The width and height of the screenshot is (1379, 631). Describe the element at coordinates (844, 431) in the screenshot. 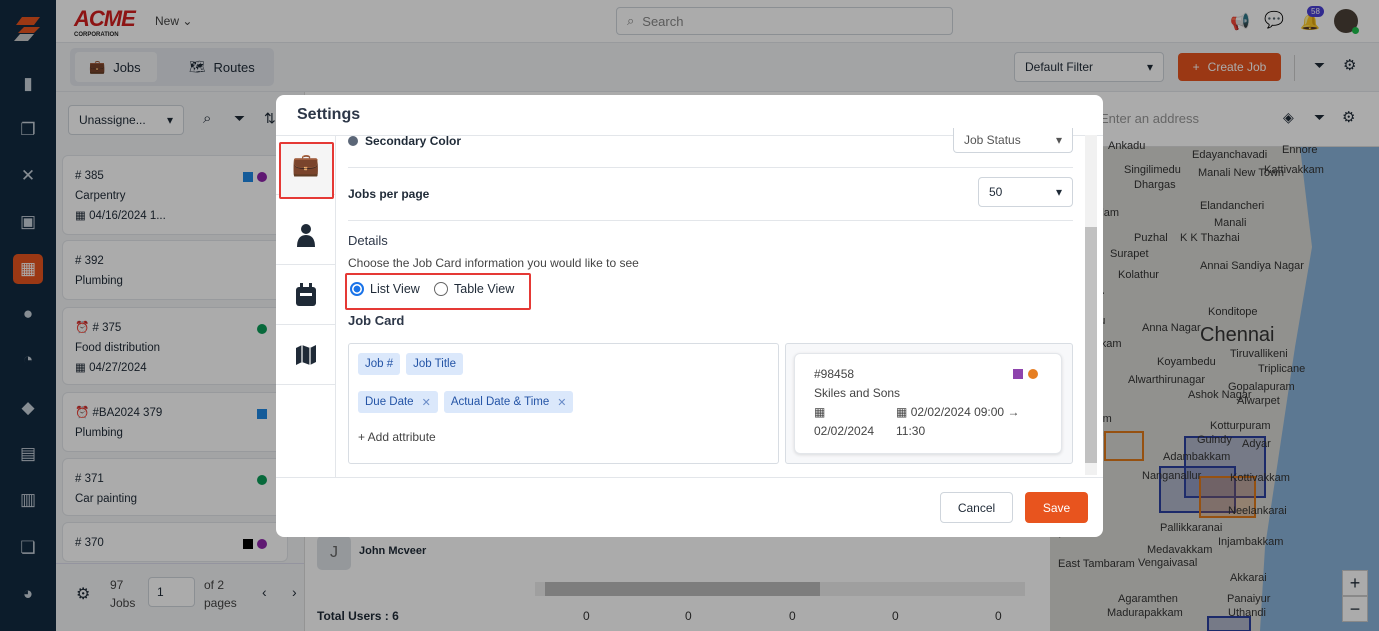

I see `preview-due-date: 02/02/2024` at that location.